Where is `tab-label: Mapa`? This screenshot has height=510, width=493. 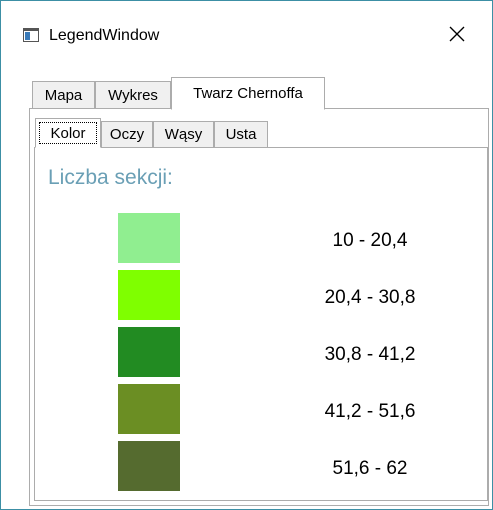
tab-label: Mapa is located at coordinates (63, 95).